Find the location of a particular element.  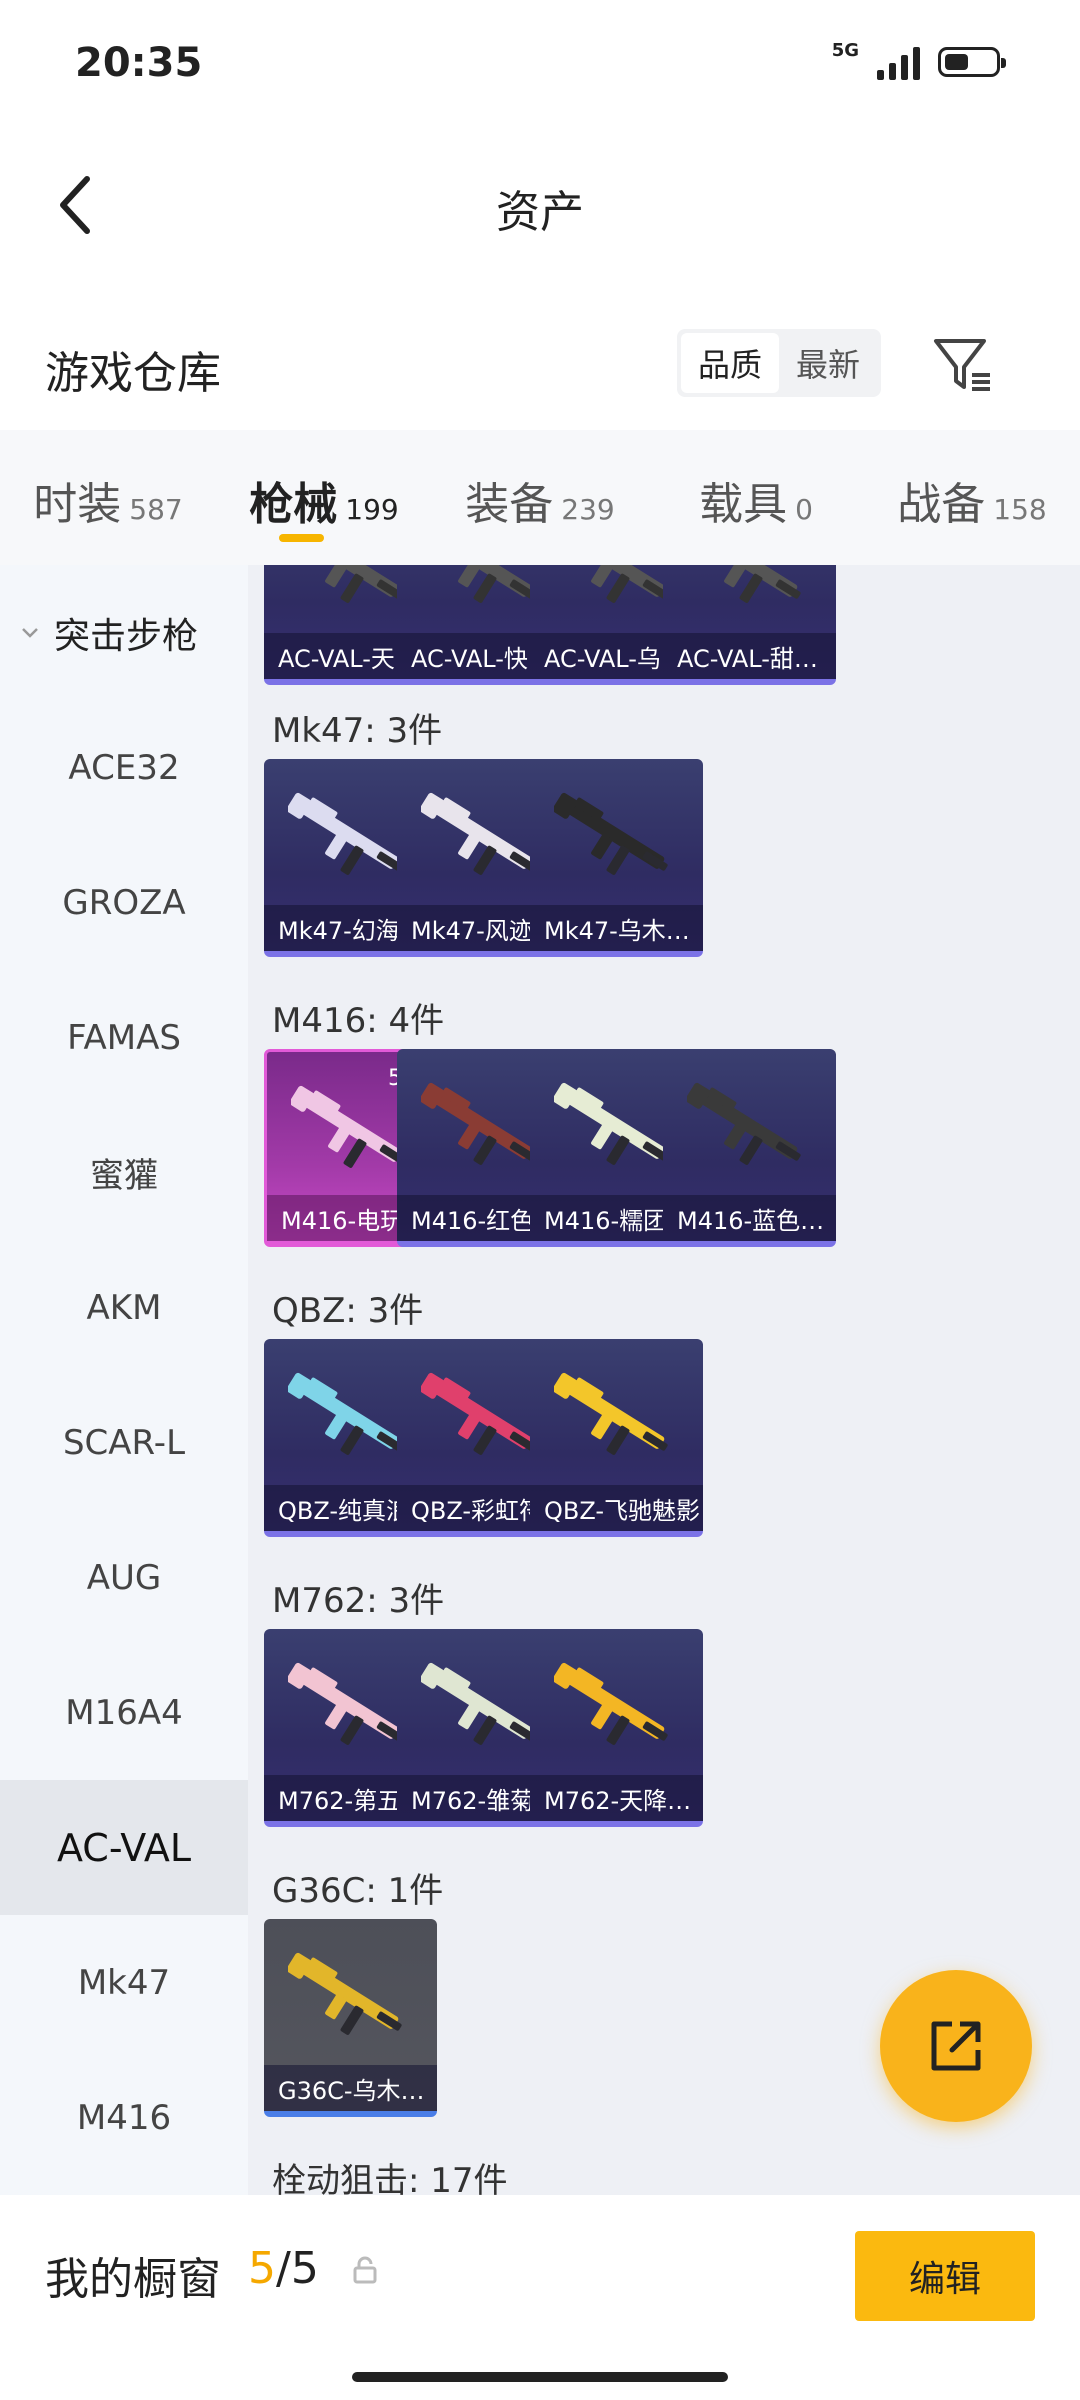

sidebar-item-ac-val: AC-VAL is located at coordinates (124, 1847).